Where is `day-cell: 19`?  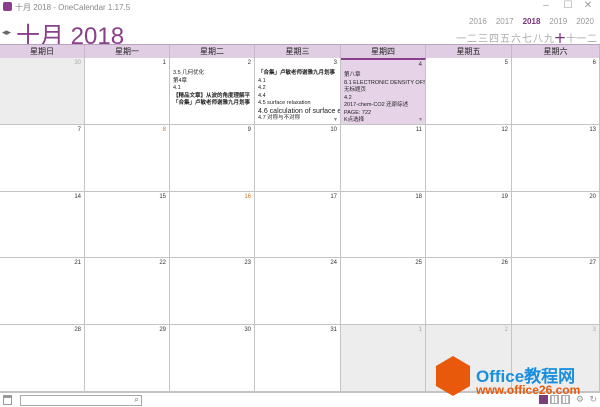
day-cell: 19 is located at coordinates (469, 225).